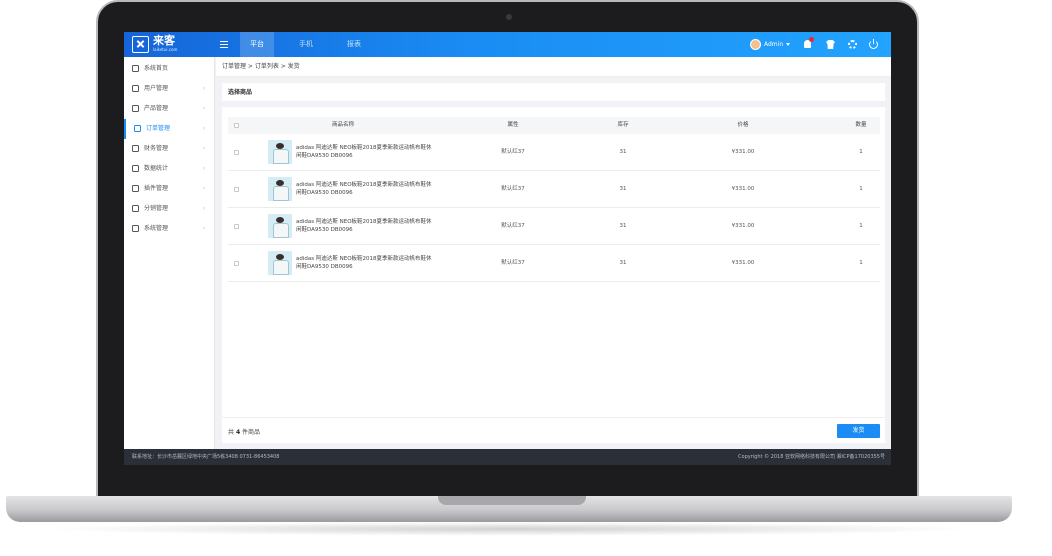 The height and width of the screenshot is (556, 1052). What do you see at coordinates (169, 189) in the screenshot?
I see `sidebar-item-plugins: 插件管理 ›` at bounding box center [169, 189].